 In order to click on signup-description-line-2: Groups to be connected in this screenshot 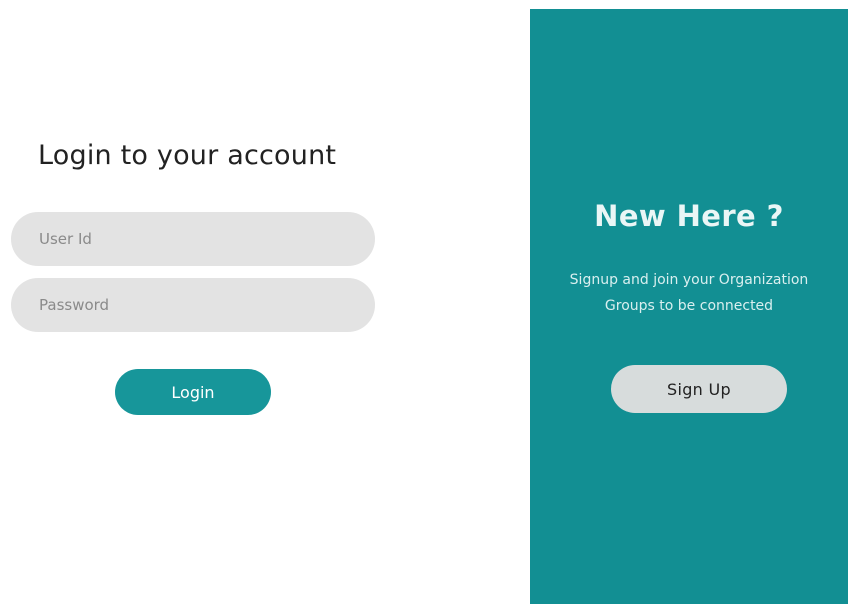, I will do `click(689, 306)`.